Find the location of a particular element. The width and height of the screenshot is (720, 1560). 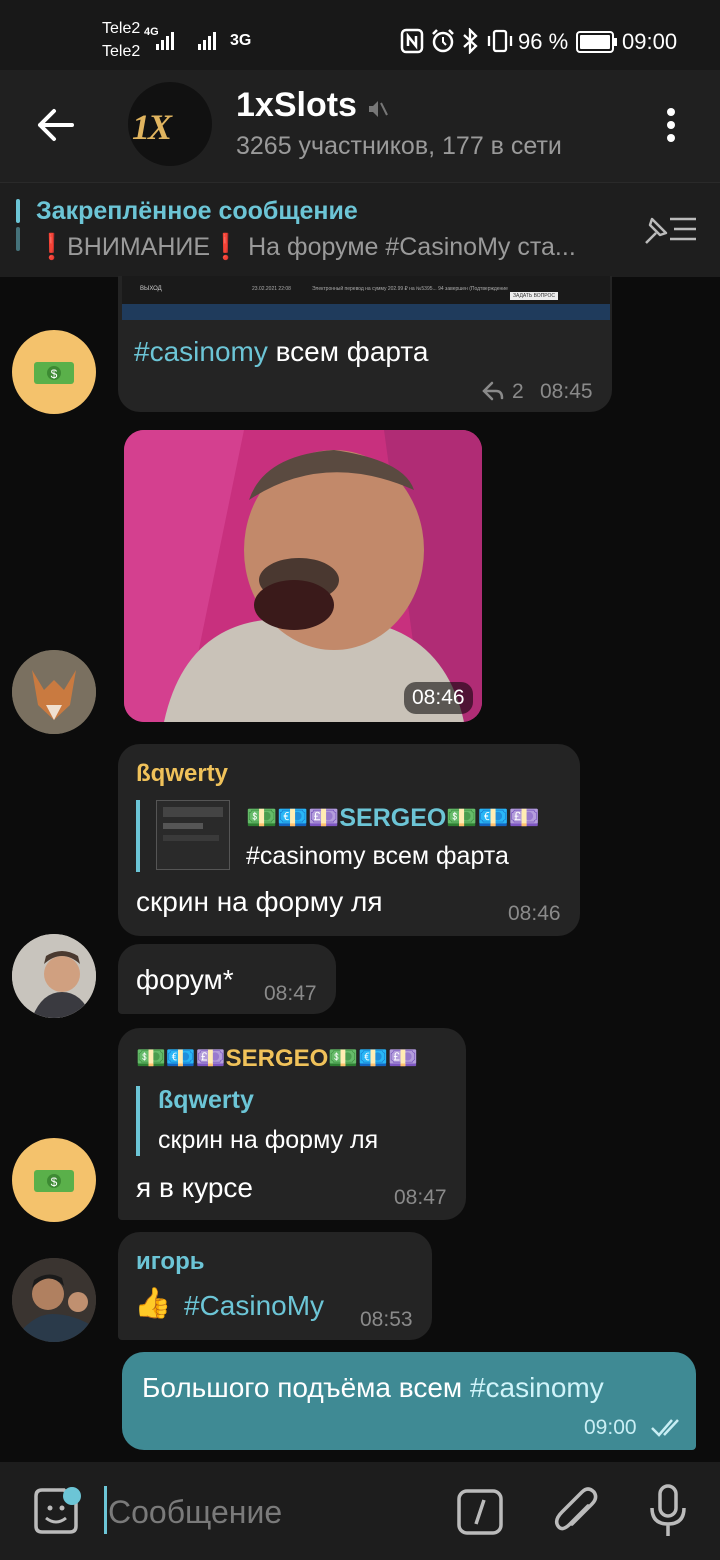

channel-avatar: 1X is located at coordinates (170, 124).